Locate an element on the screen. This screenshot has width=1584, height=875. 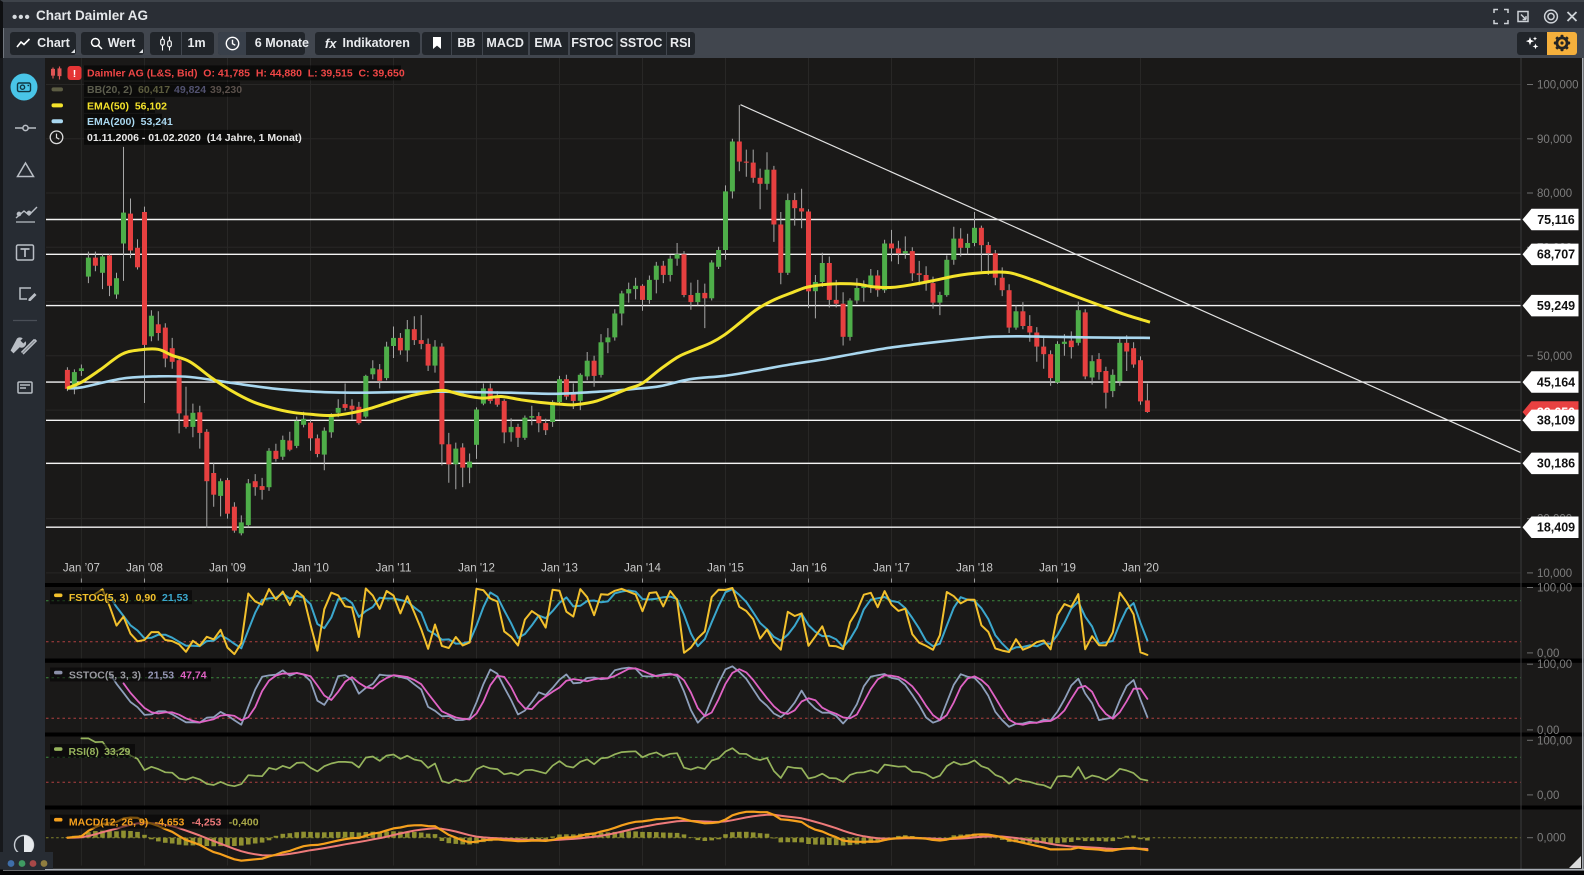
svg-text: BB(20, 2) is located at coordinates (110, 90).